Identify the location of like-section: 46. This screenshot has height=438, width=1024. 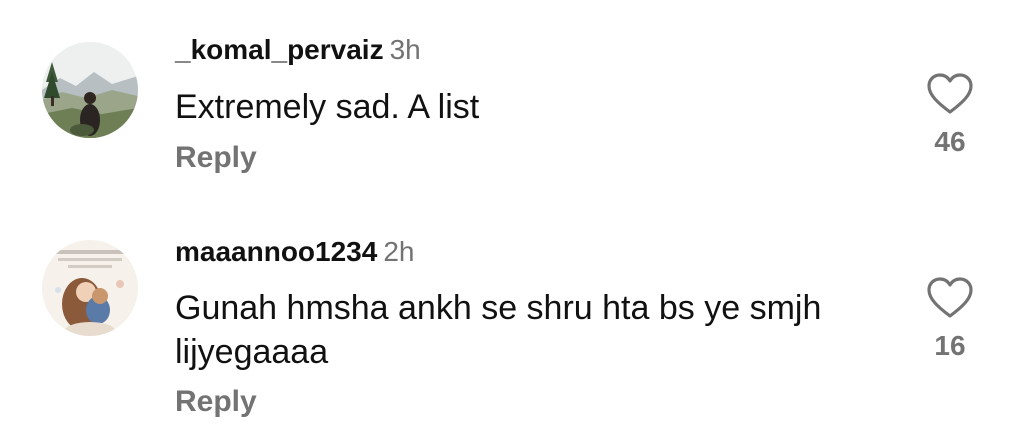
(950, 114).